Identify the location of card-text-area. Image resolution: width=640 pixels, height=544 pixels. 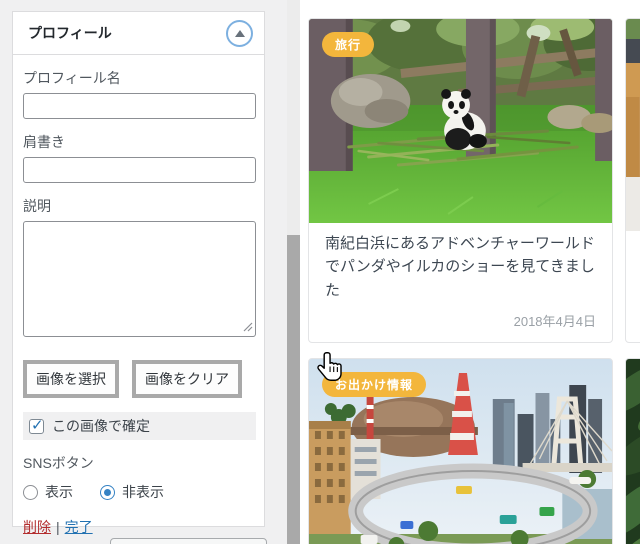
(633, 286).